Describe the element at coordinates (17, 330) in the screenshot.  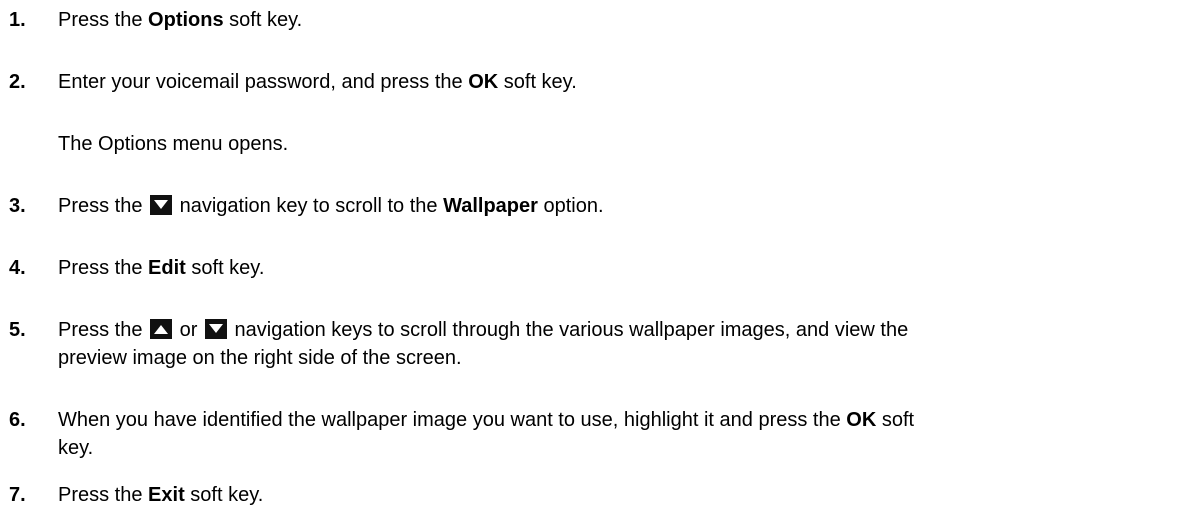
I see `step-number: 5.` at that location.